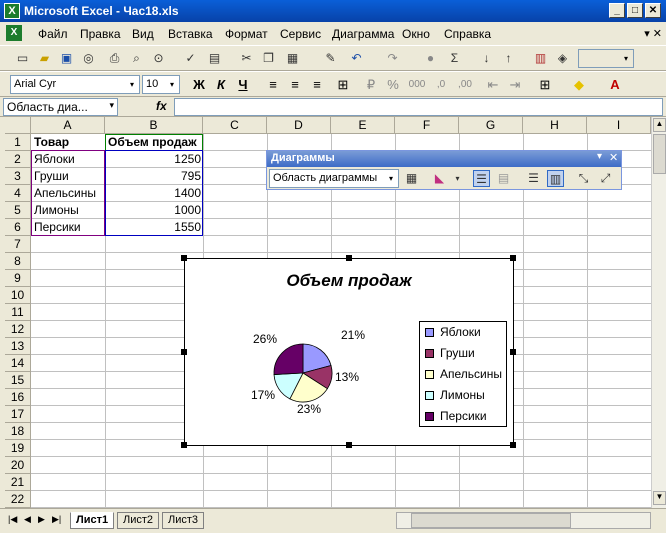  What do you see at coordinates (659, 498) in the screenshot?
I see `scroll-down-arrow: ▼` at bounding box center [659, 498].